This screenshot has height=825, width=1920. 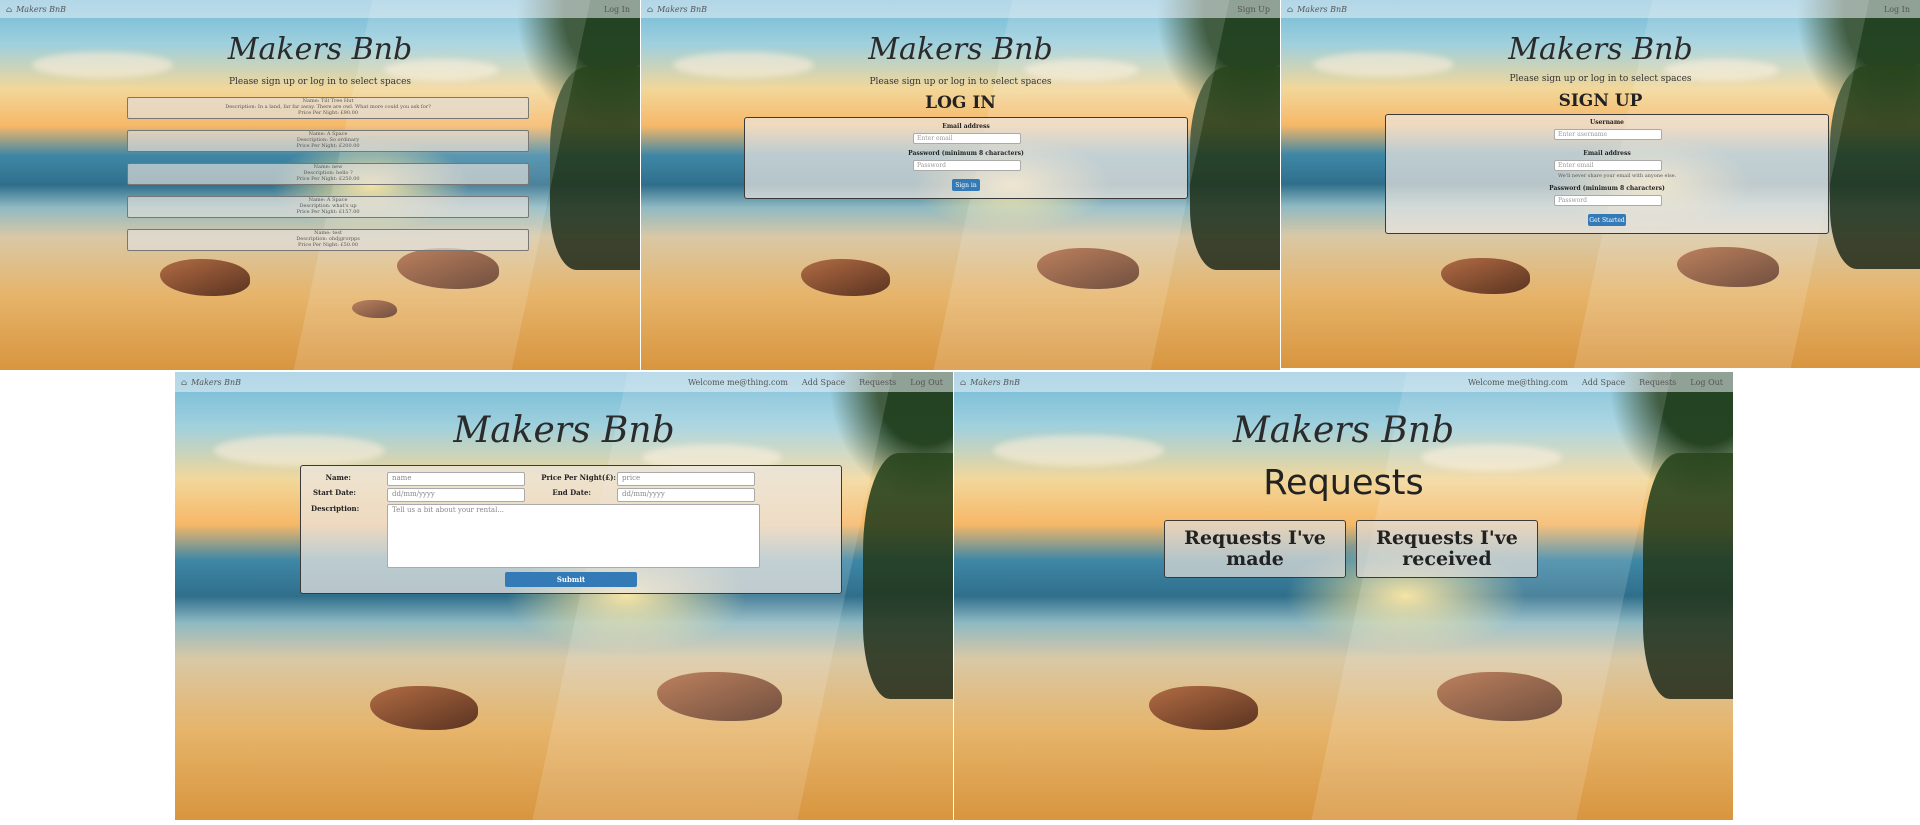 What do you see at coordinates (1343, 483) in the screenshot?
I see `requests-heading: Requests` at bounding box center [1343, 483].